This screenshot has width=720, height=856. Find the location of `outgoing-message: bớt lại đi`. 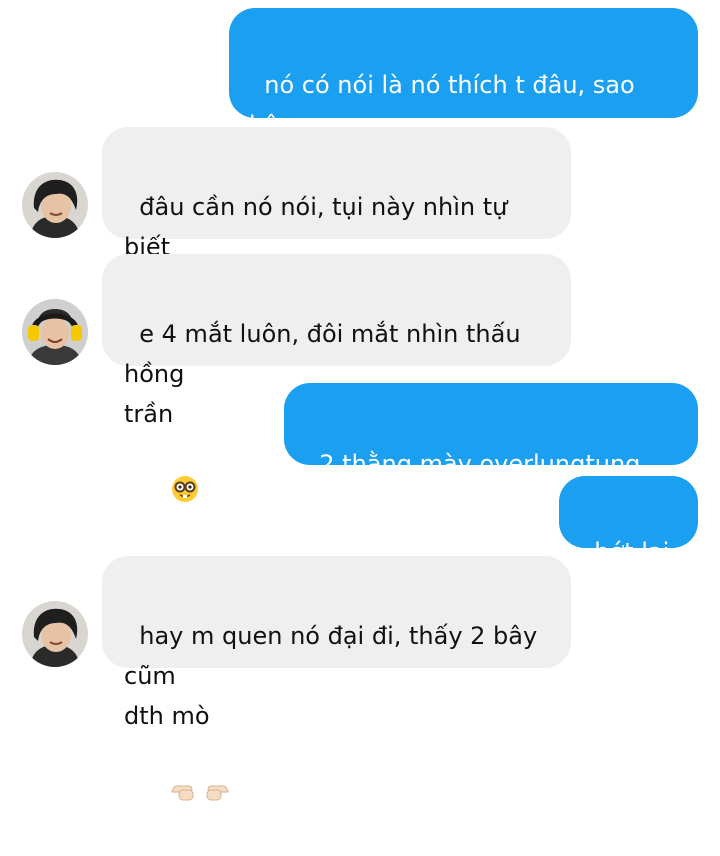

outgoing-message: bớt lại đi is located at coordinates (628, 541).